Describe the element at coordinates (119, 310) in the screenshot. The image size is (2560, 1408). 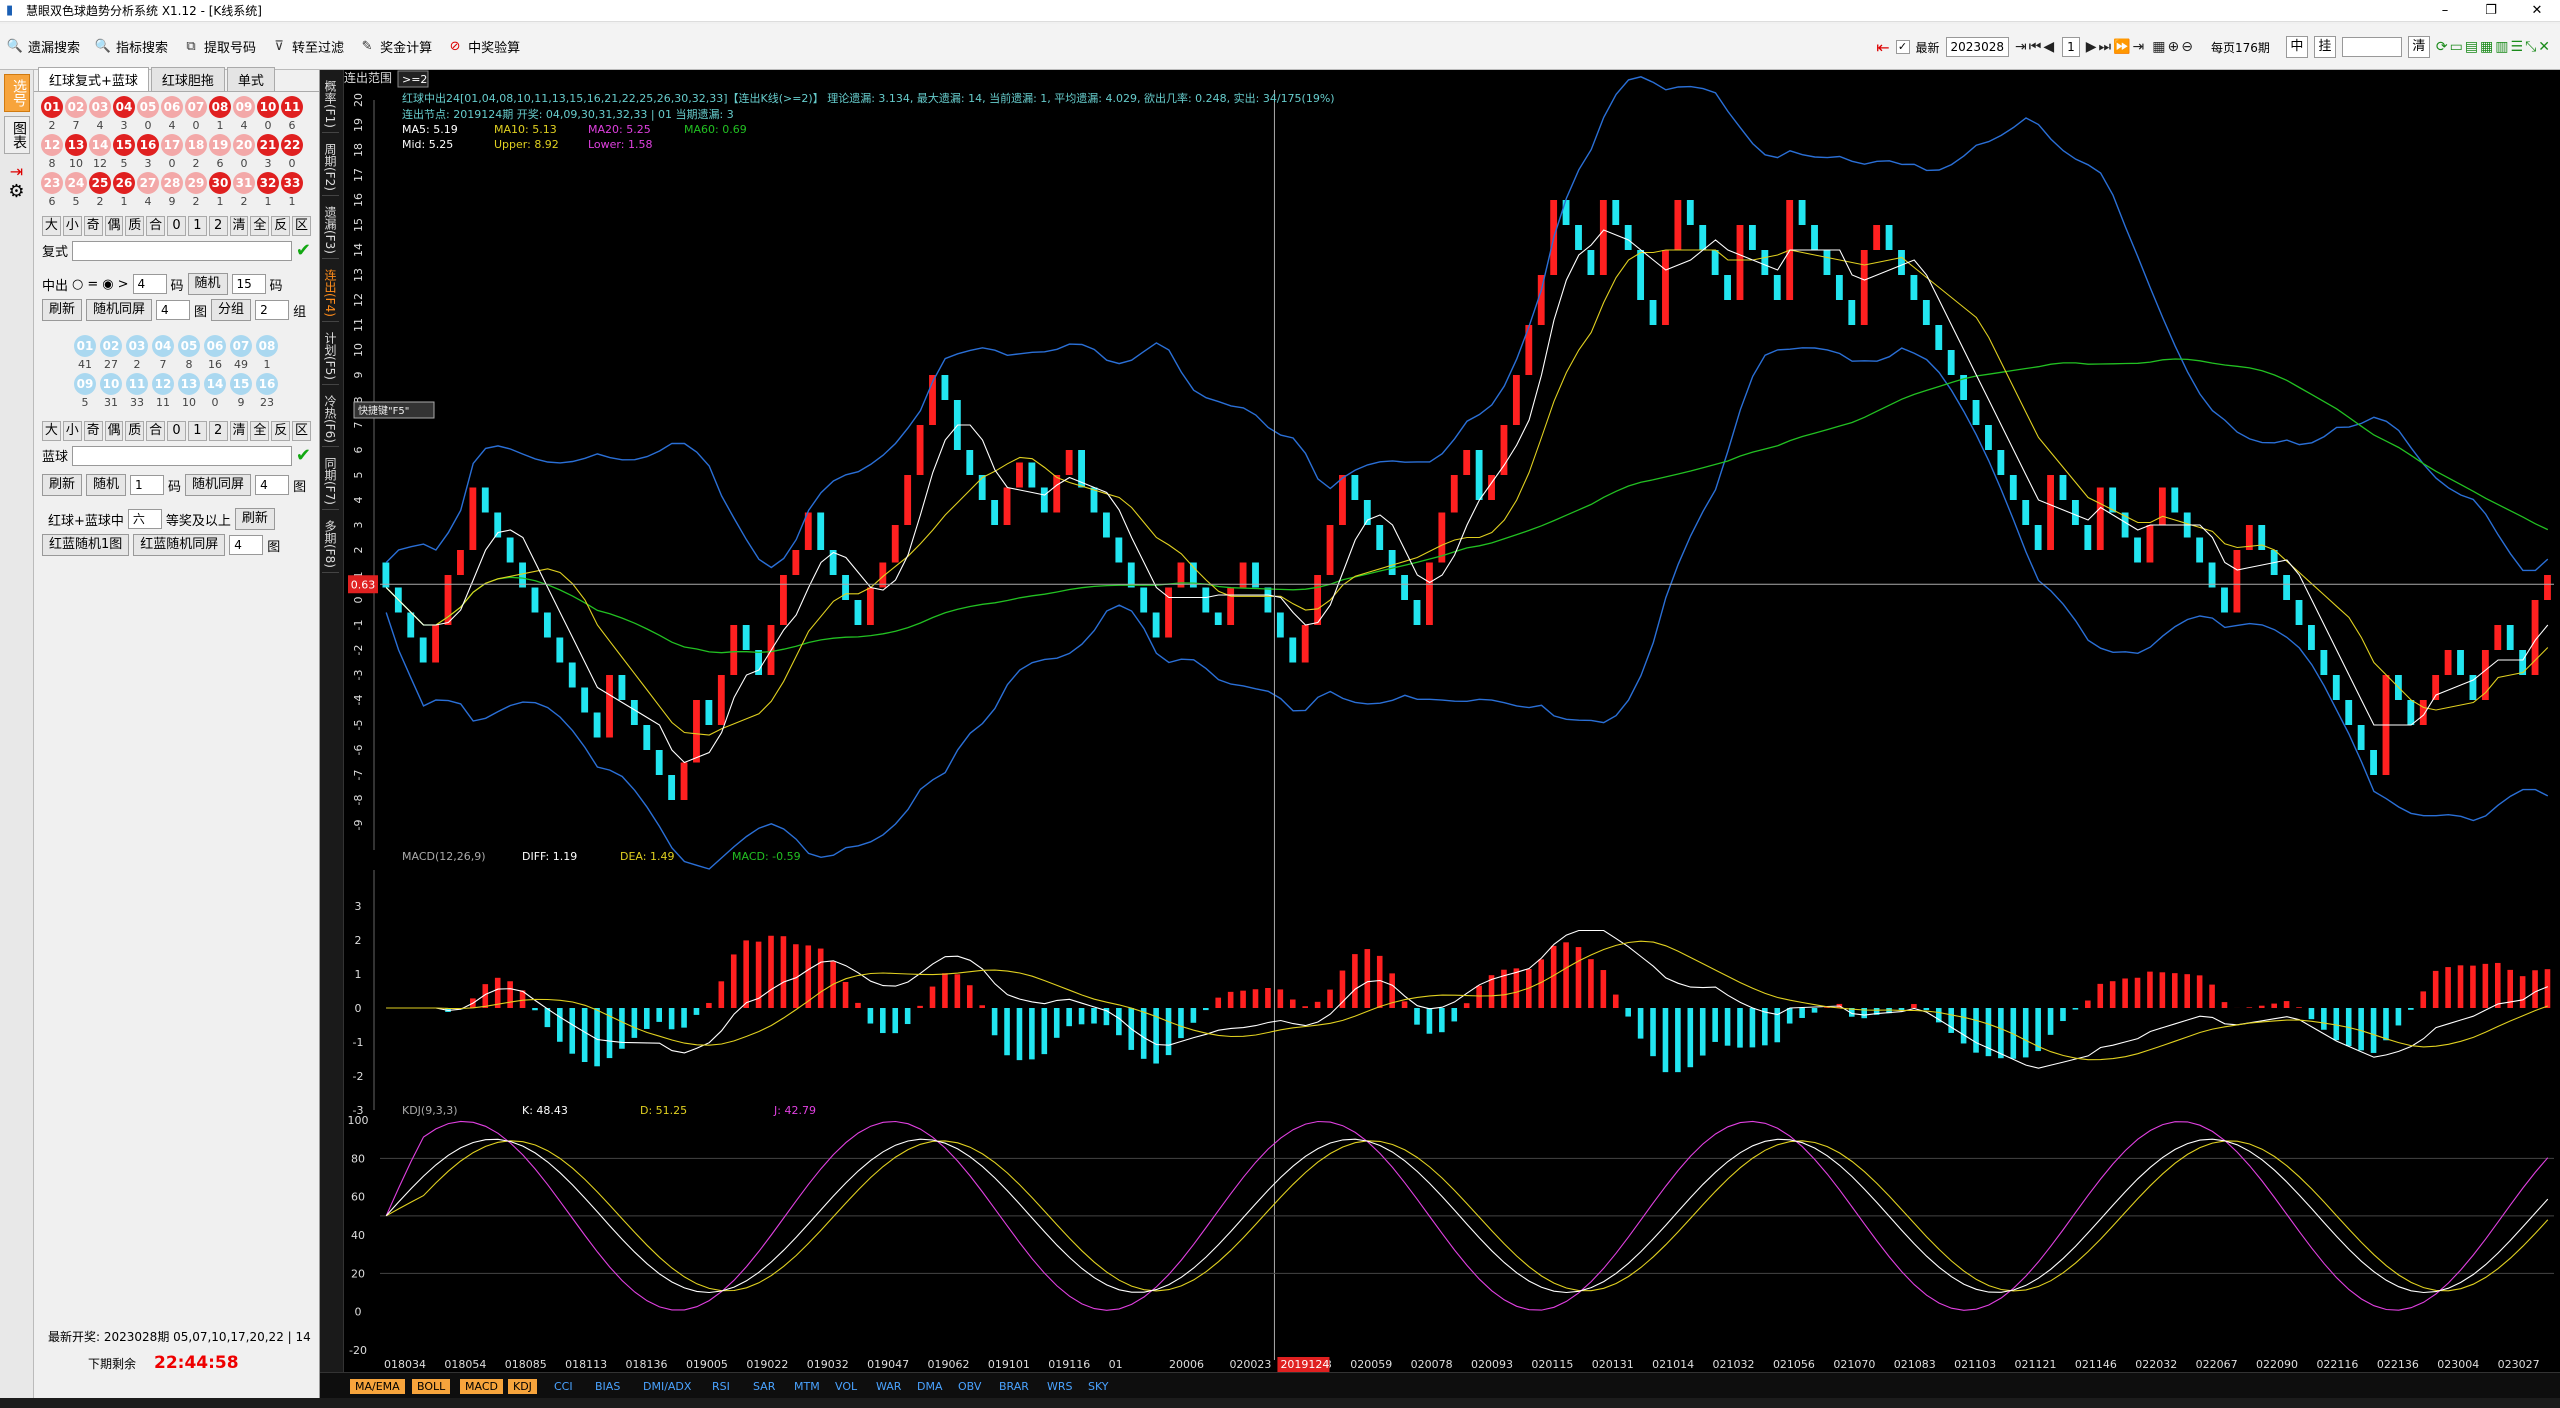
I see `random-same-button: 随机同屏` at that location.